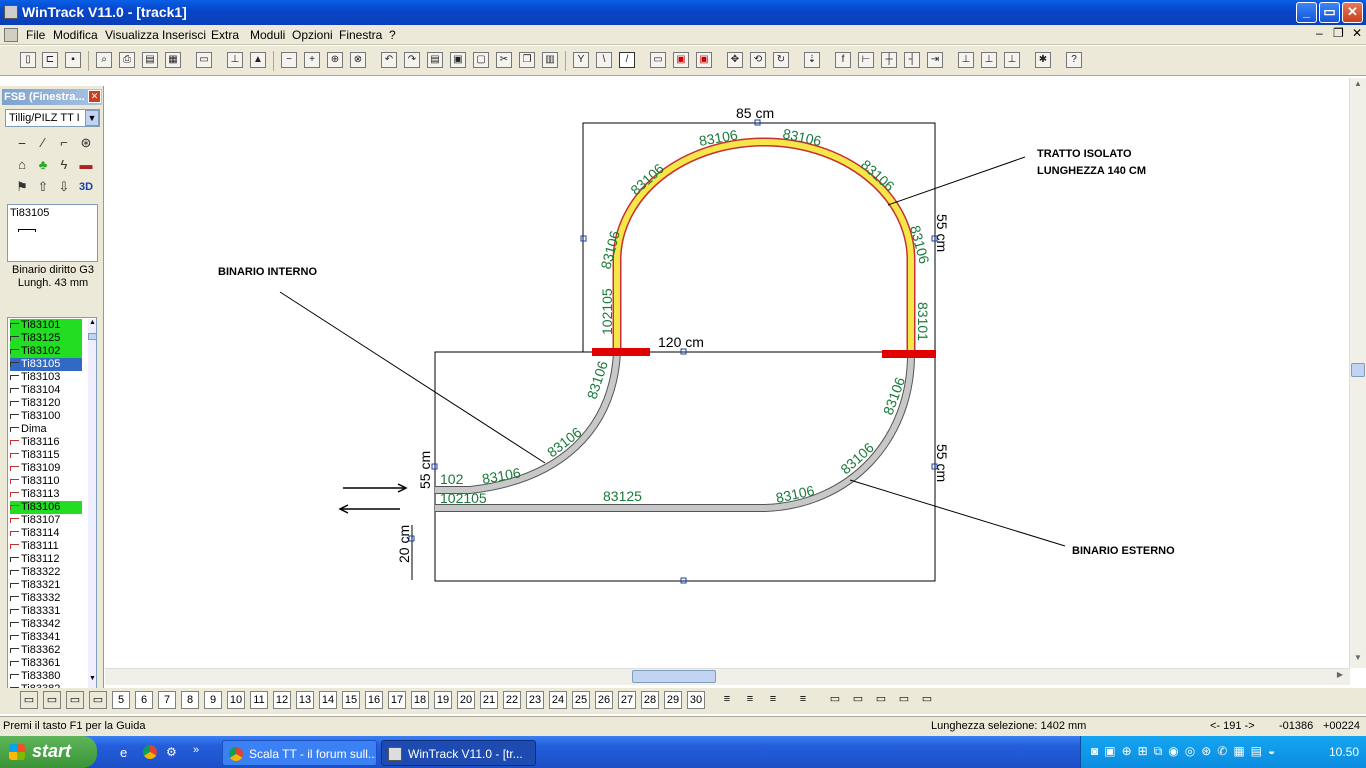 This screenshot has width=1366, height=768. Describe the element at coordinates (127, 60) in the screenshot. I see `print-icon: ⎙` at that location.